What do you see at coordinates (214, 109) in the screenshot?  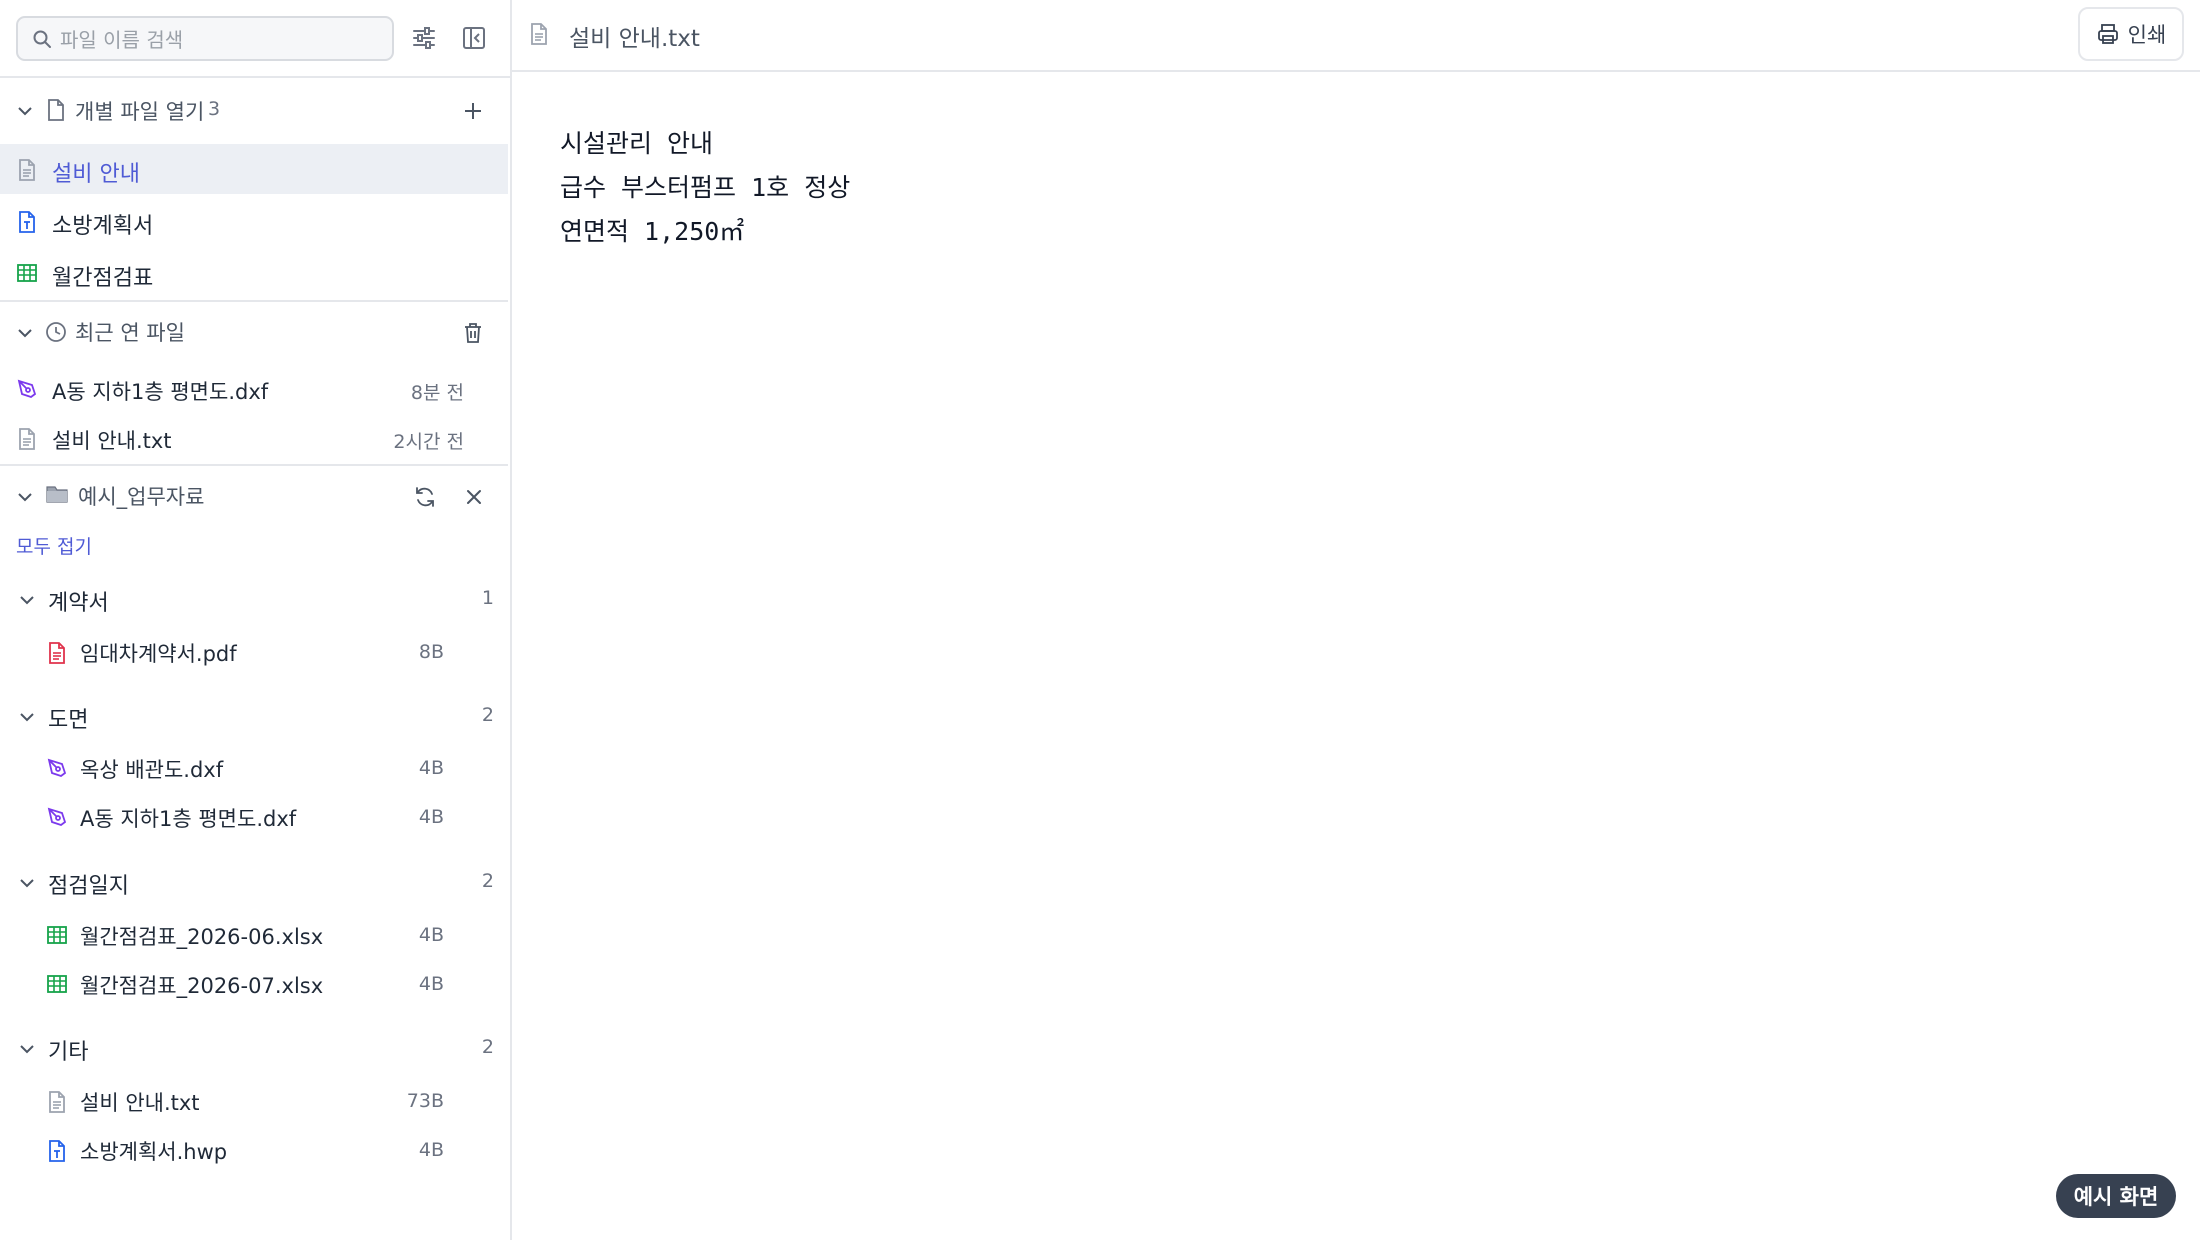 I see `open-files-count: 3` at bounding box center [214, 109].